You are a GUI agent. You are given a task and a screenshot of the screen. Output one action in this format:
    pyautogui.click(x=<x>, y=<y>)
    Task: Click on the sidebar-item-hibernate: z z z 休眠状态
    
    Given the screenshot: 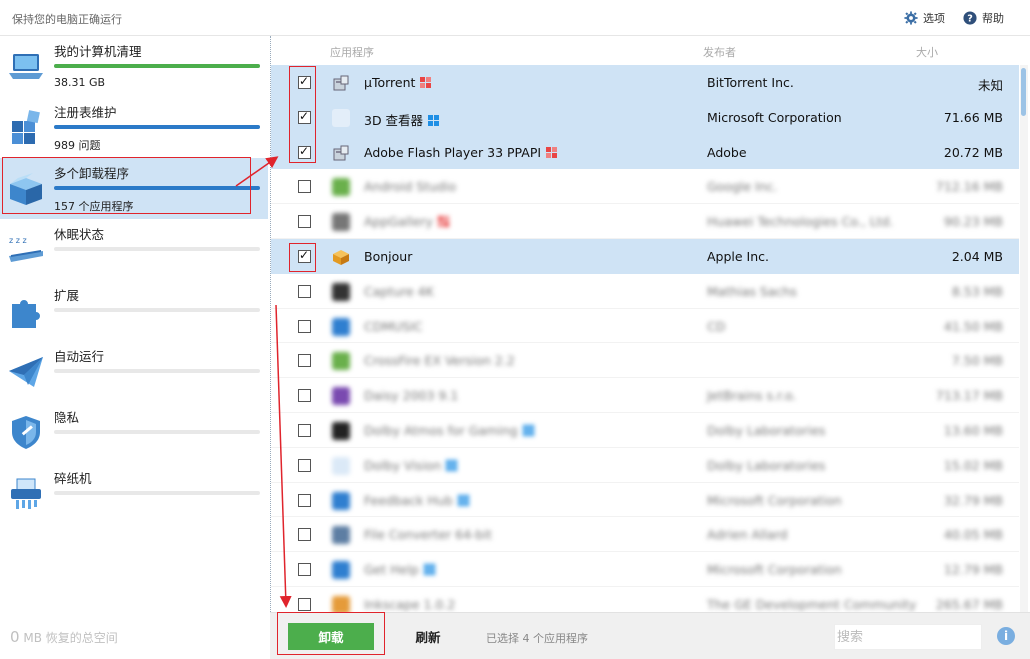 What is the action you would take?
    pyautogui.click(x=134, y=249)
    